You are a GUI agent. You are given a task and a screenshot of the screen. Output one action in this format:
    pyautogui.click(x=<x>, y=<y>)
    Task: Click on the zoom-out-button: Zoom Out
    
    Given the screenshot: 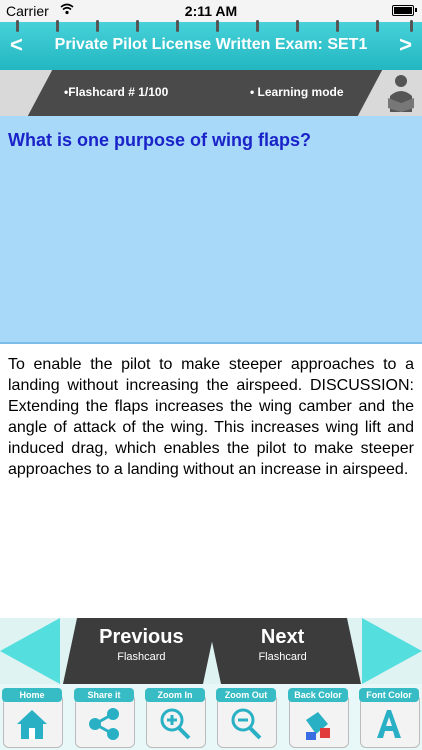 What is the action you would take?
    pyautogui.click(x=246, y=717)
    